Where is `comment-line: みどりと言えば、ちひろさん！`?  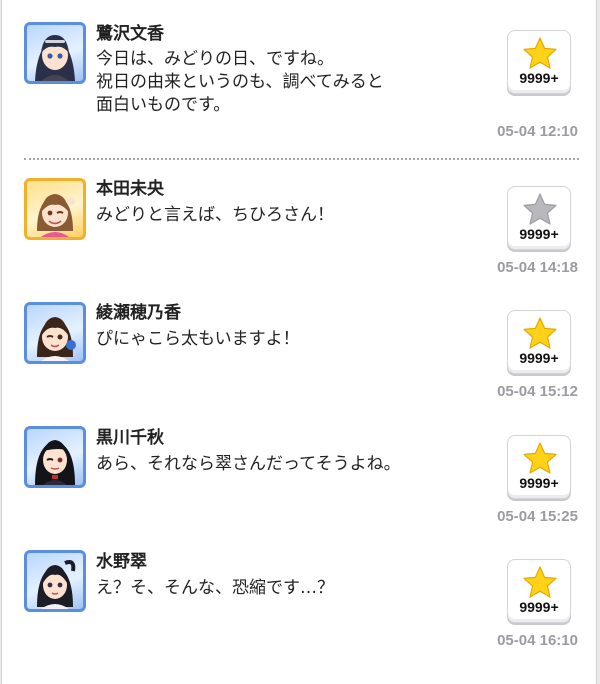 comment-line: みどりと言えば、ちひろさん！ is located at coordinates (215, 215).